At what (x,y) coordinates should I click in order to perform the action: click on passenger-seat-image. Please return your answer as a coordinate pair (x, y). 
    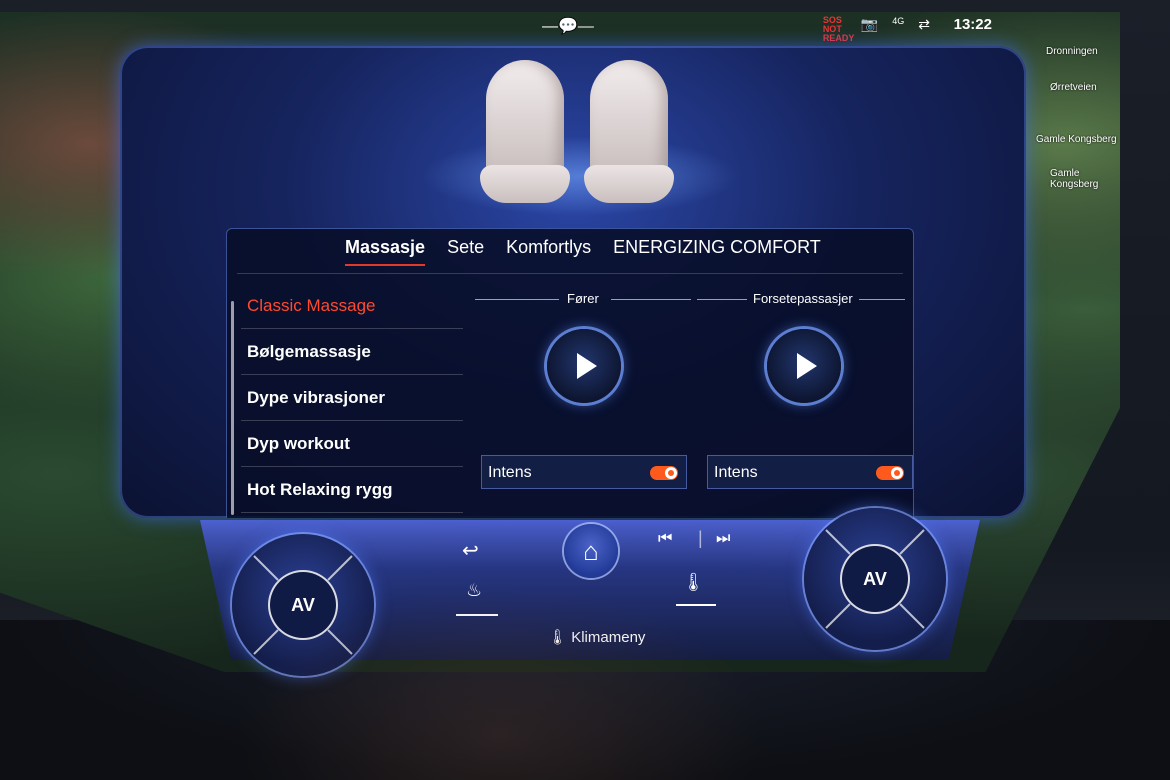
    Looking at the image, I should click on (629, 131).